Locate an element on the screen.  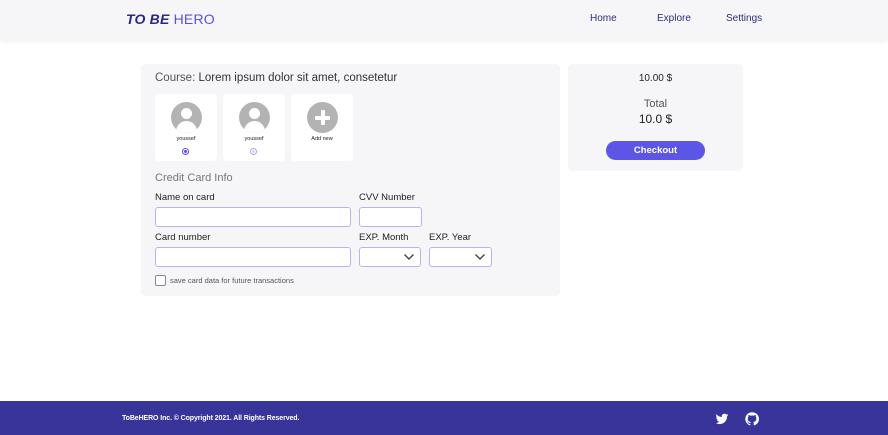
total-label: Total is located at coordinates (655, 104).